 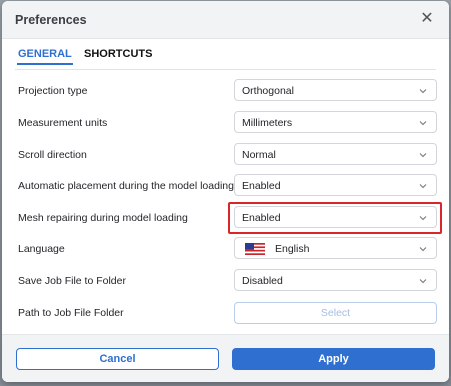 I want to click on auto-placement-select: Enabled, so click(x=335, y=185).